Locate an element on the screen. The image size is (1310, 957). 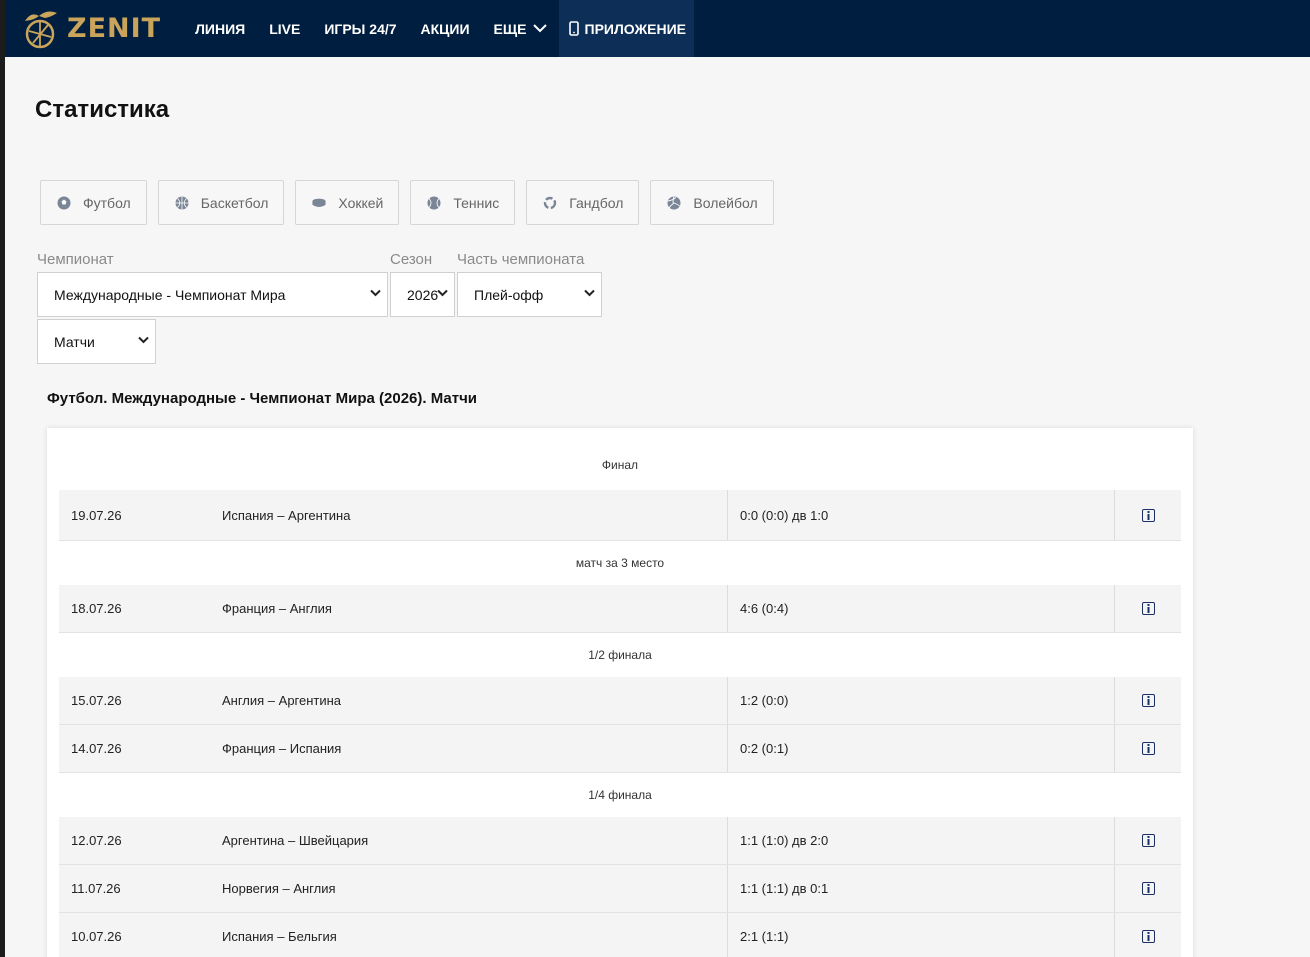
nav-item-label: ЕЩЕ is located at coordinates (510, 28).